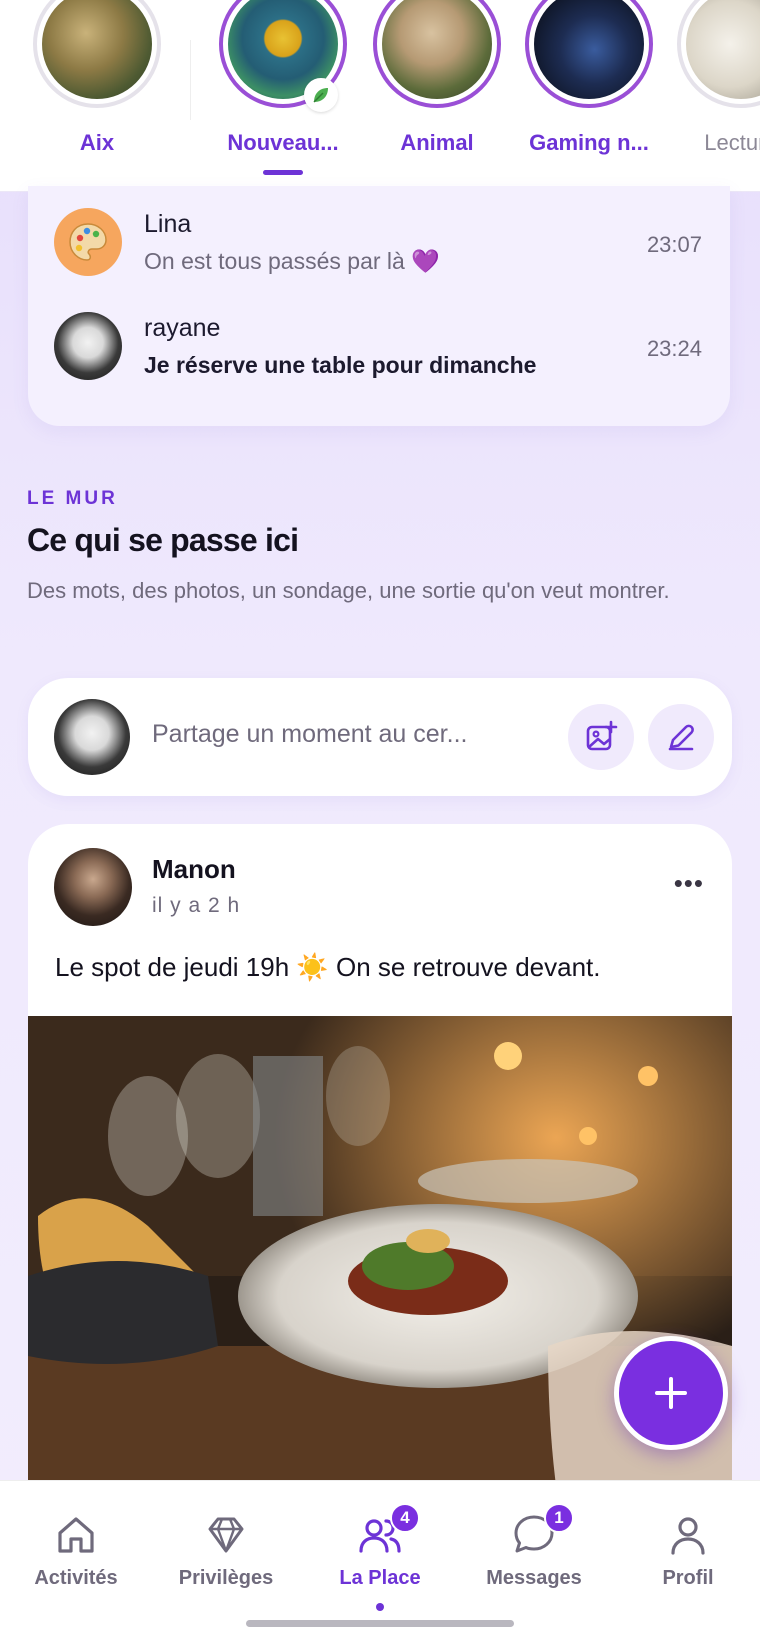  Describe the element at coordinates (688, 1536) in the screenshot. I see `user-icon` at that location.